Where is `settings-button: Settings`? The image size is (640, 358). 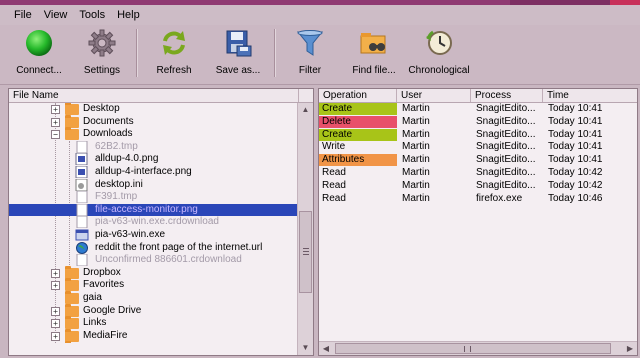 settings-button: Settings is located at coordinates (102, 54).